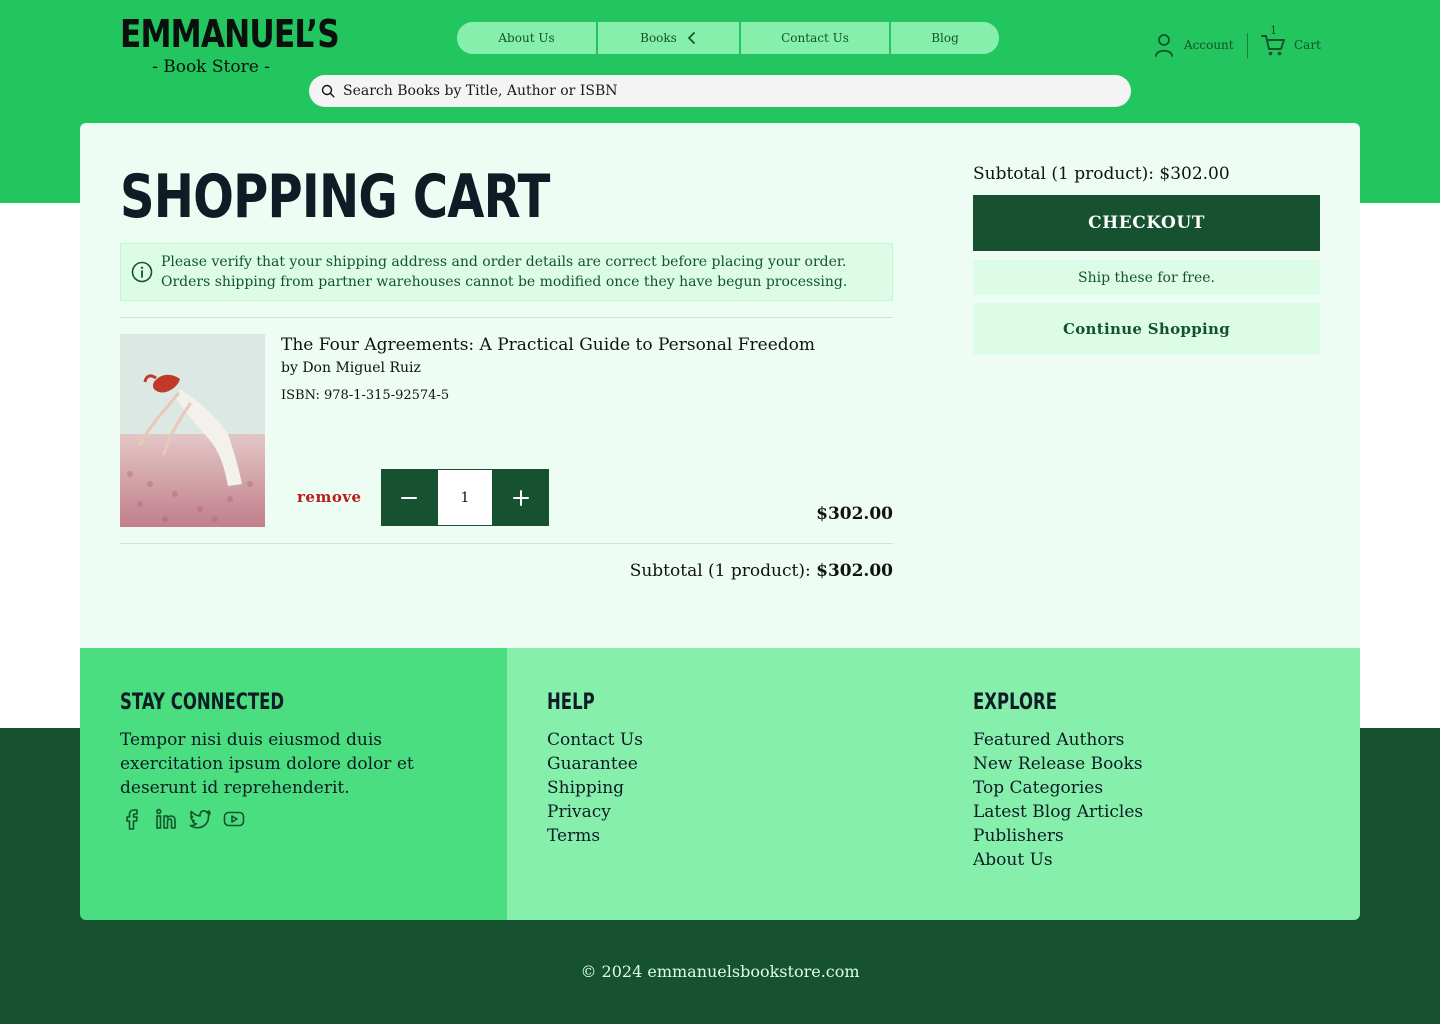 The height and width of the screenshot is (1024, 1440). Describe the element at coordinates (200, 819) in the screenshot. I see `twitter-icon` at that location.